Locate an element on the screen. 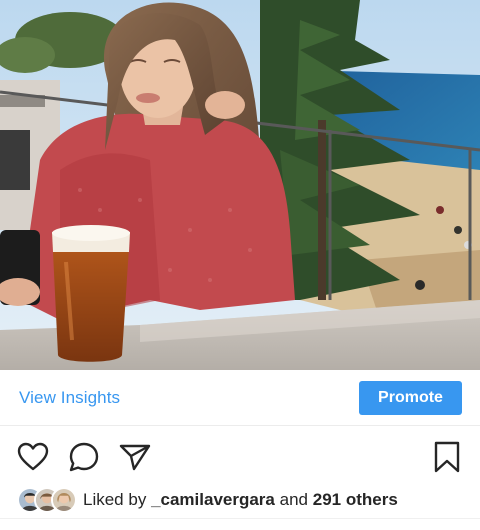  view-insights-link: View Insights is located at coordinates (69, 398).